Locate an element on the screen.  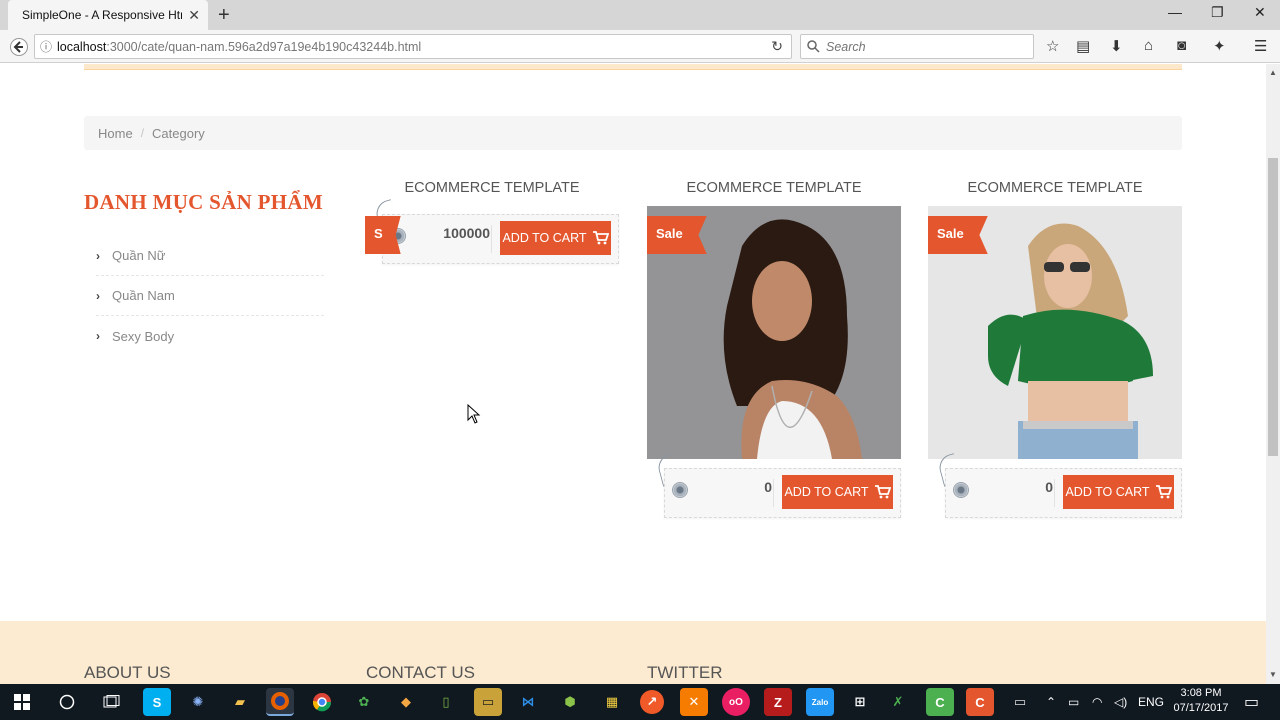
file-explorer-icon: ▰ is located at coordinates (240, 702).